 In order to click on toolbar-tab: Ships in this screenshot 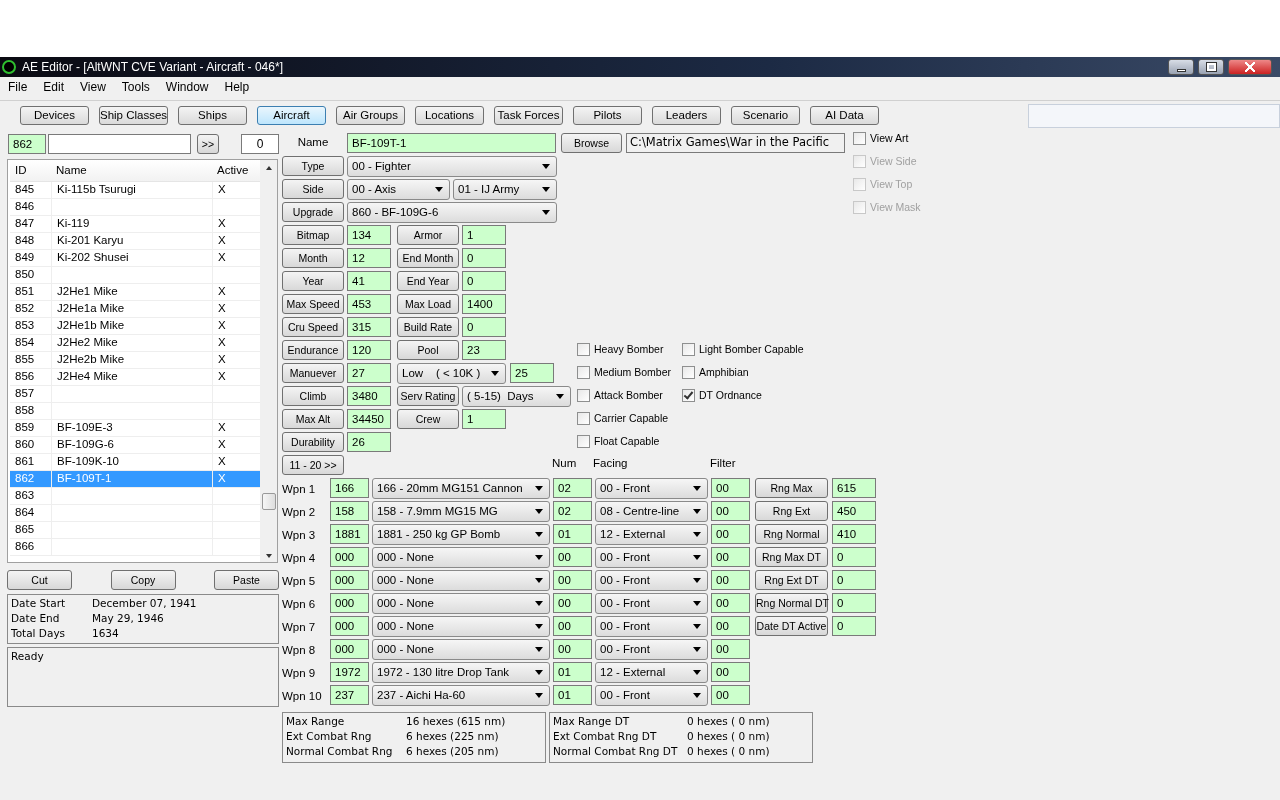, I will do `click(212, 115)`.